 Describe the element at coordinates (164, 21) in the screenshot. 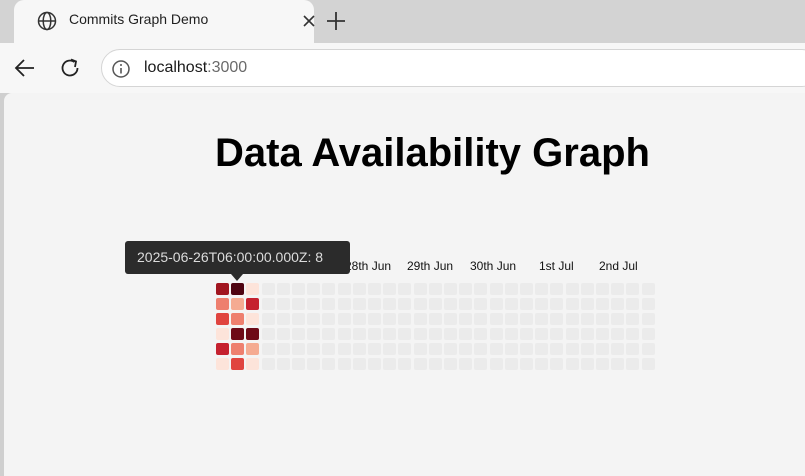

I see `browser-tab: Commits Graph Demo` at that location.